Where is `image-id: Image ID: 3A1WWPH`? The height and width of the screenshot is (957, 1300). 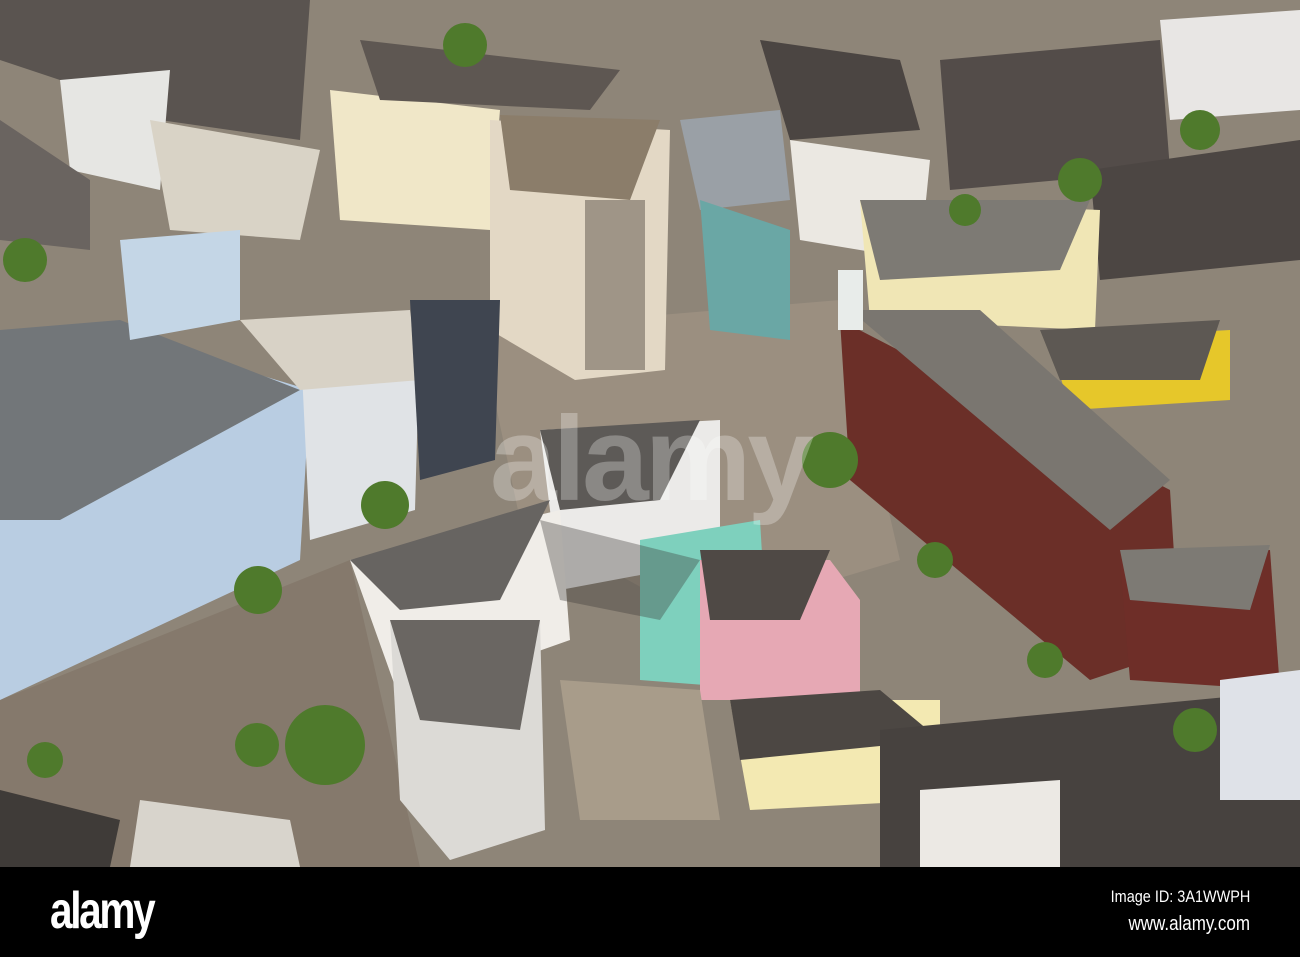 image-id: Image ID: 3A1WWPH is located at coordinates (1180, 896).